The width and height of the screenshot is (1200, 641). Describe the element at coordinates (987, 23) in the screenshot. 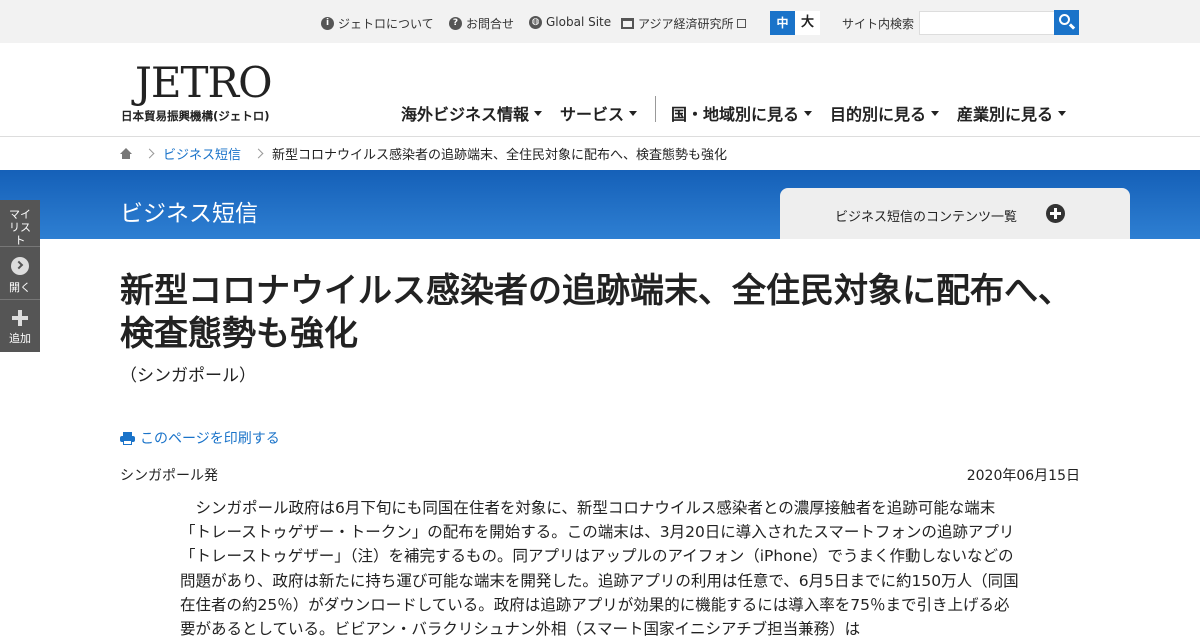

I see `site-search-input` at that location.